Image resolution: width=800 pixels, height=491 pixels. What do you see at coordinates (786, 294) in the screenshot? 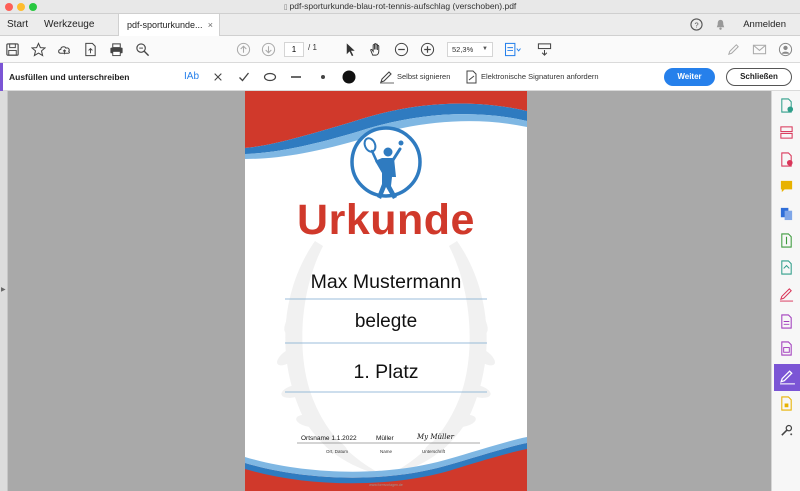
I see `edit-pen-icon` at bounding box center [786, 294].